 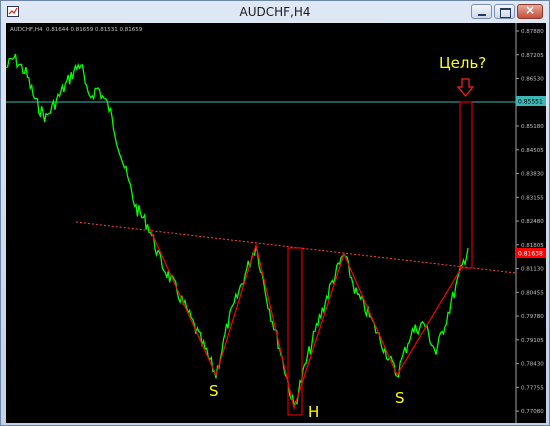 I want to click on price-axis-label: 0.87880, so click(x=532, y=32).